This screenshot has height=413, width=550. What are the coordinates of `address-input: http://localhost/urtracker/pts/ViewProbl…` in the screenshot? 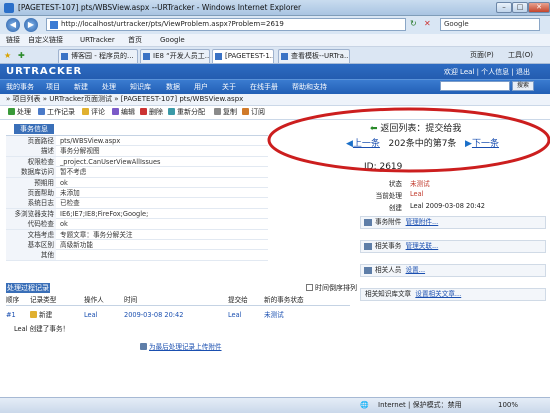 It's located at (226, 24).